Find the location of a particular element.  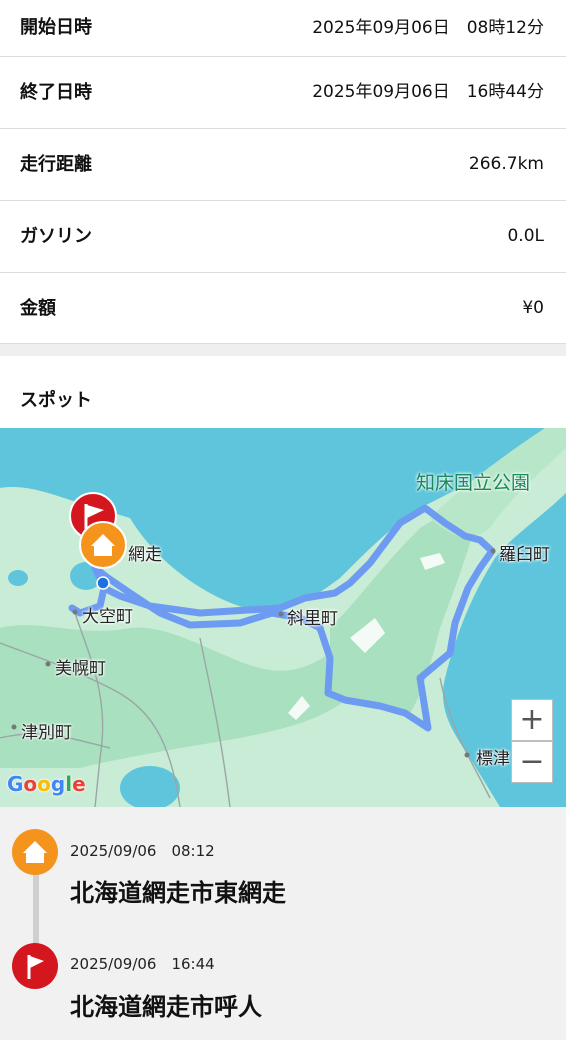

gasoline-value: 0.0L is located at coordinates (525, 236).